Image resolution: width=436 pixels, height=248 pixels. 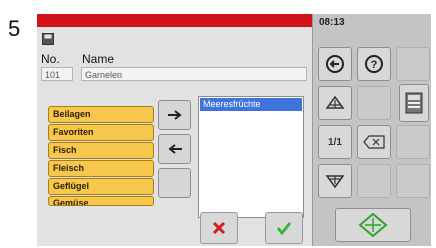 I want to click on green-check-icon, so click(x=284, y=228).